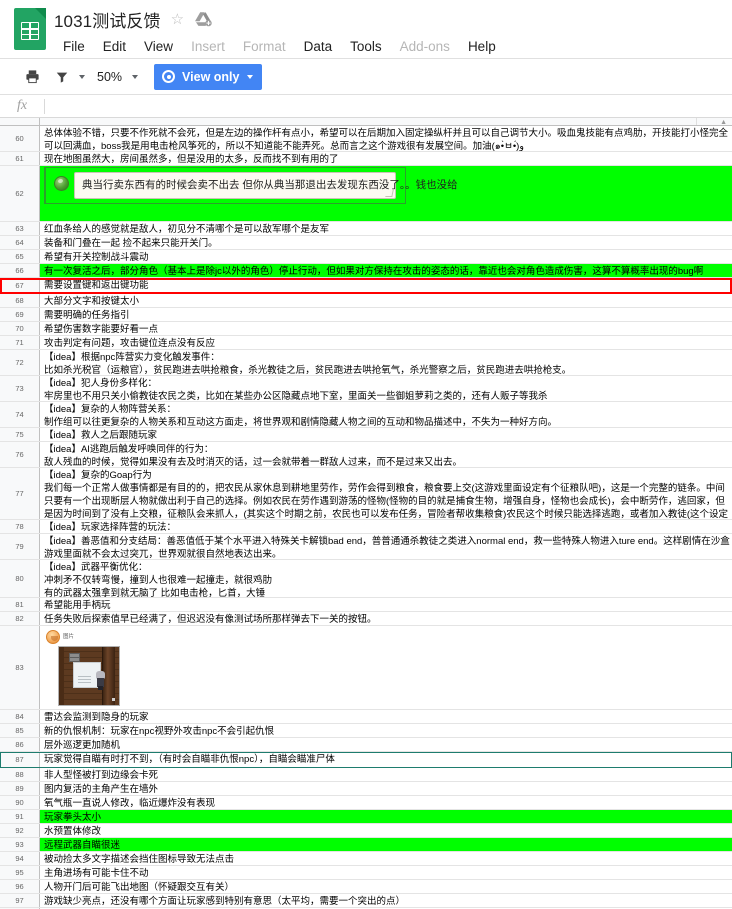 The image size is (732, 909). I want to click on row-header-80: 80, so click(20, 578).